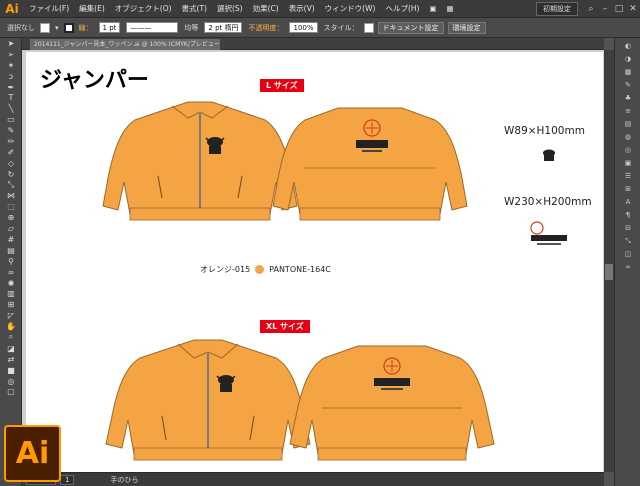  I want to click on mesh-tool-icon: #, so click(11, 239).